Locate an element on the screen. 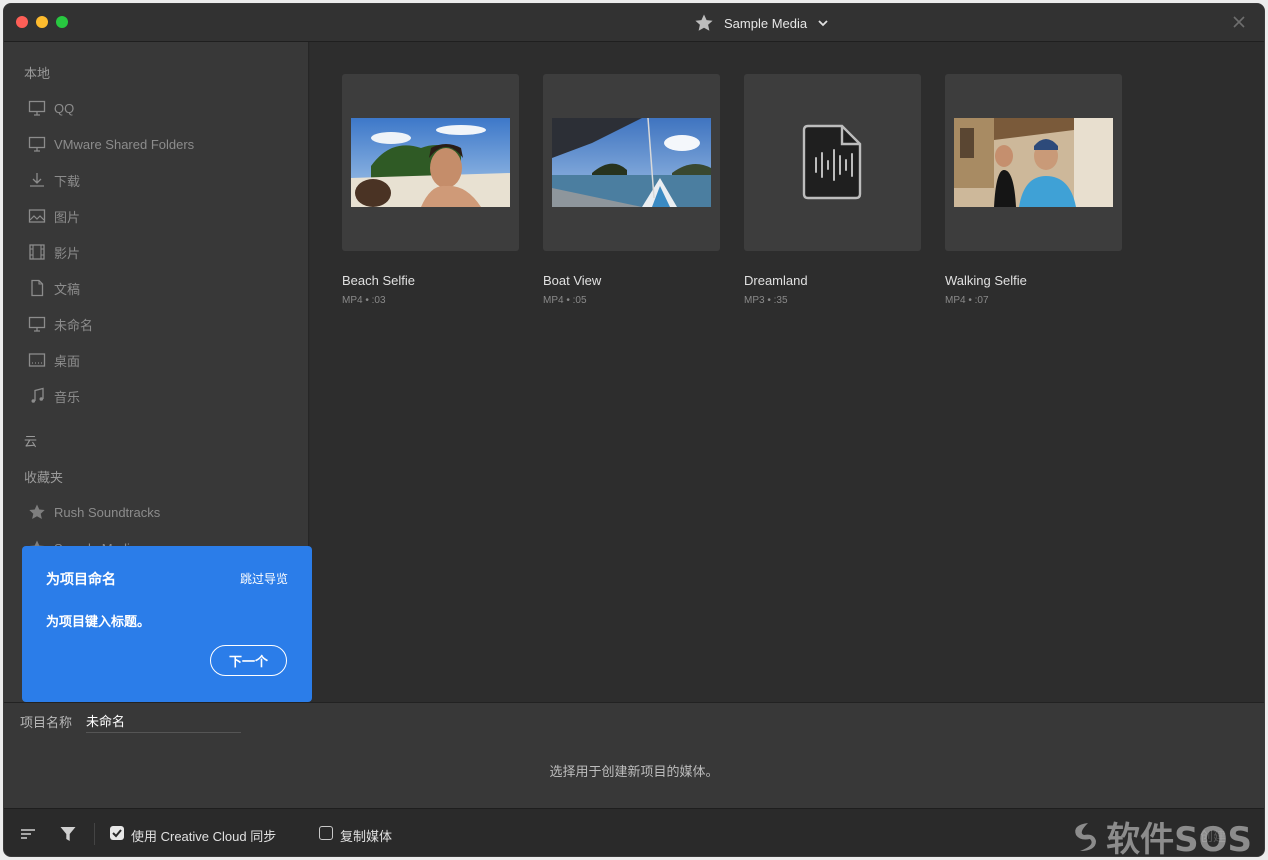  watermark-logo-icon is located at coordinates (1086, 836).